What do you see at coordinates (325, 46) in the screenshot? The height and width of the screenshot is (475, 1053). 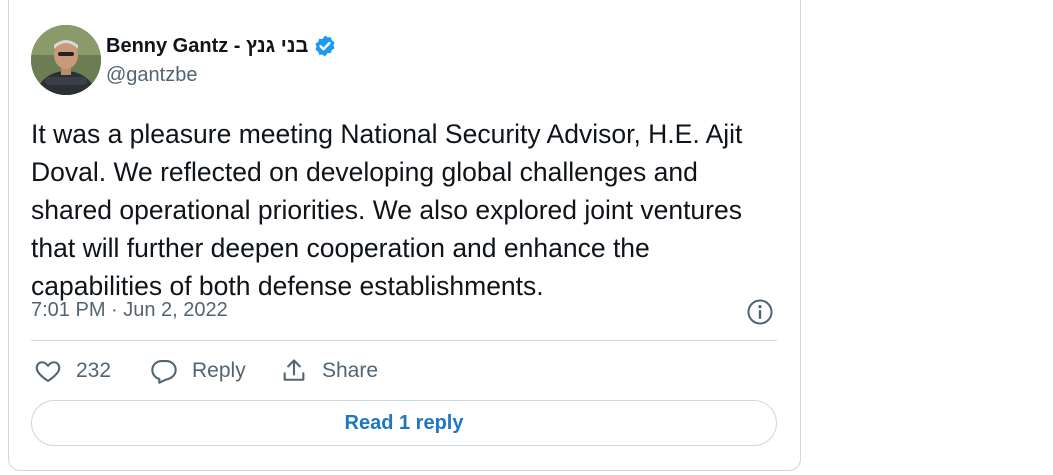 I see `verified-badge-icon` at bounding box center [325, 46].